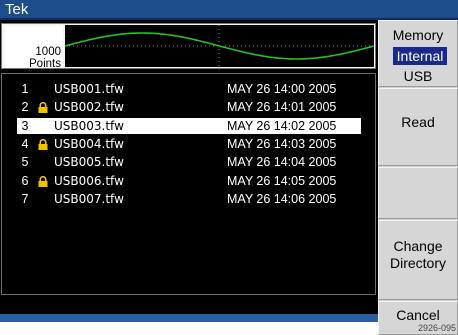 This screenshot has height=335, width=458. I want to click on waveform-display, so click(219, 46).